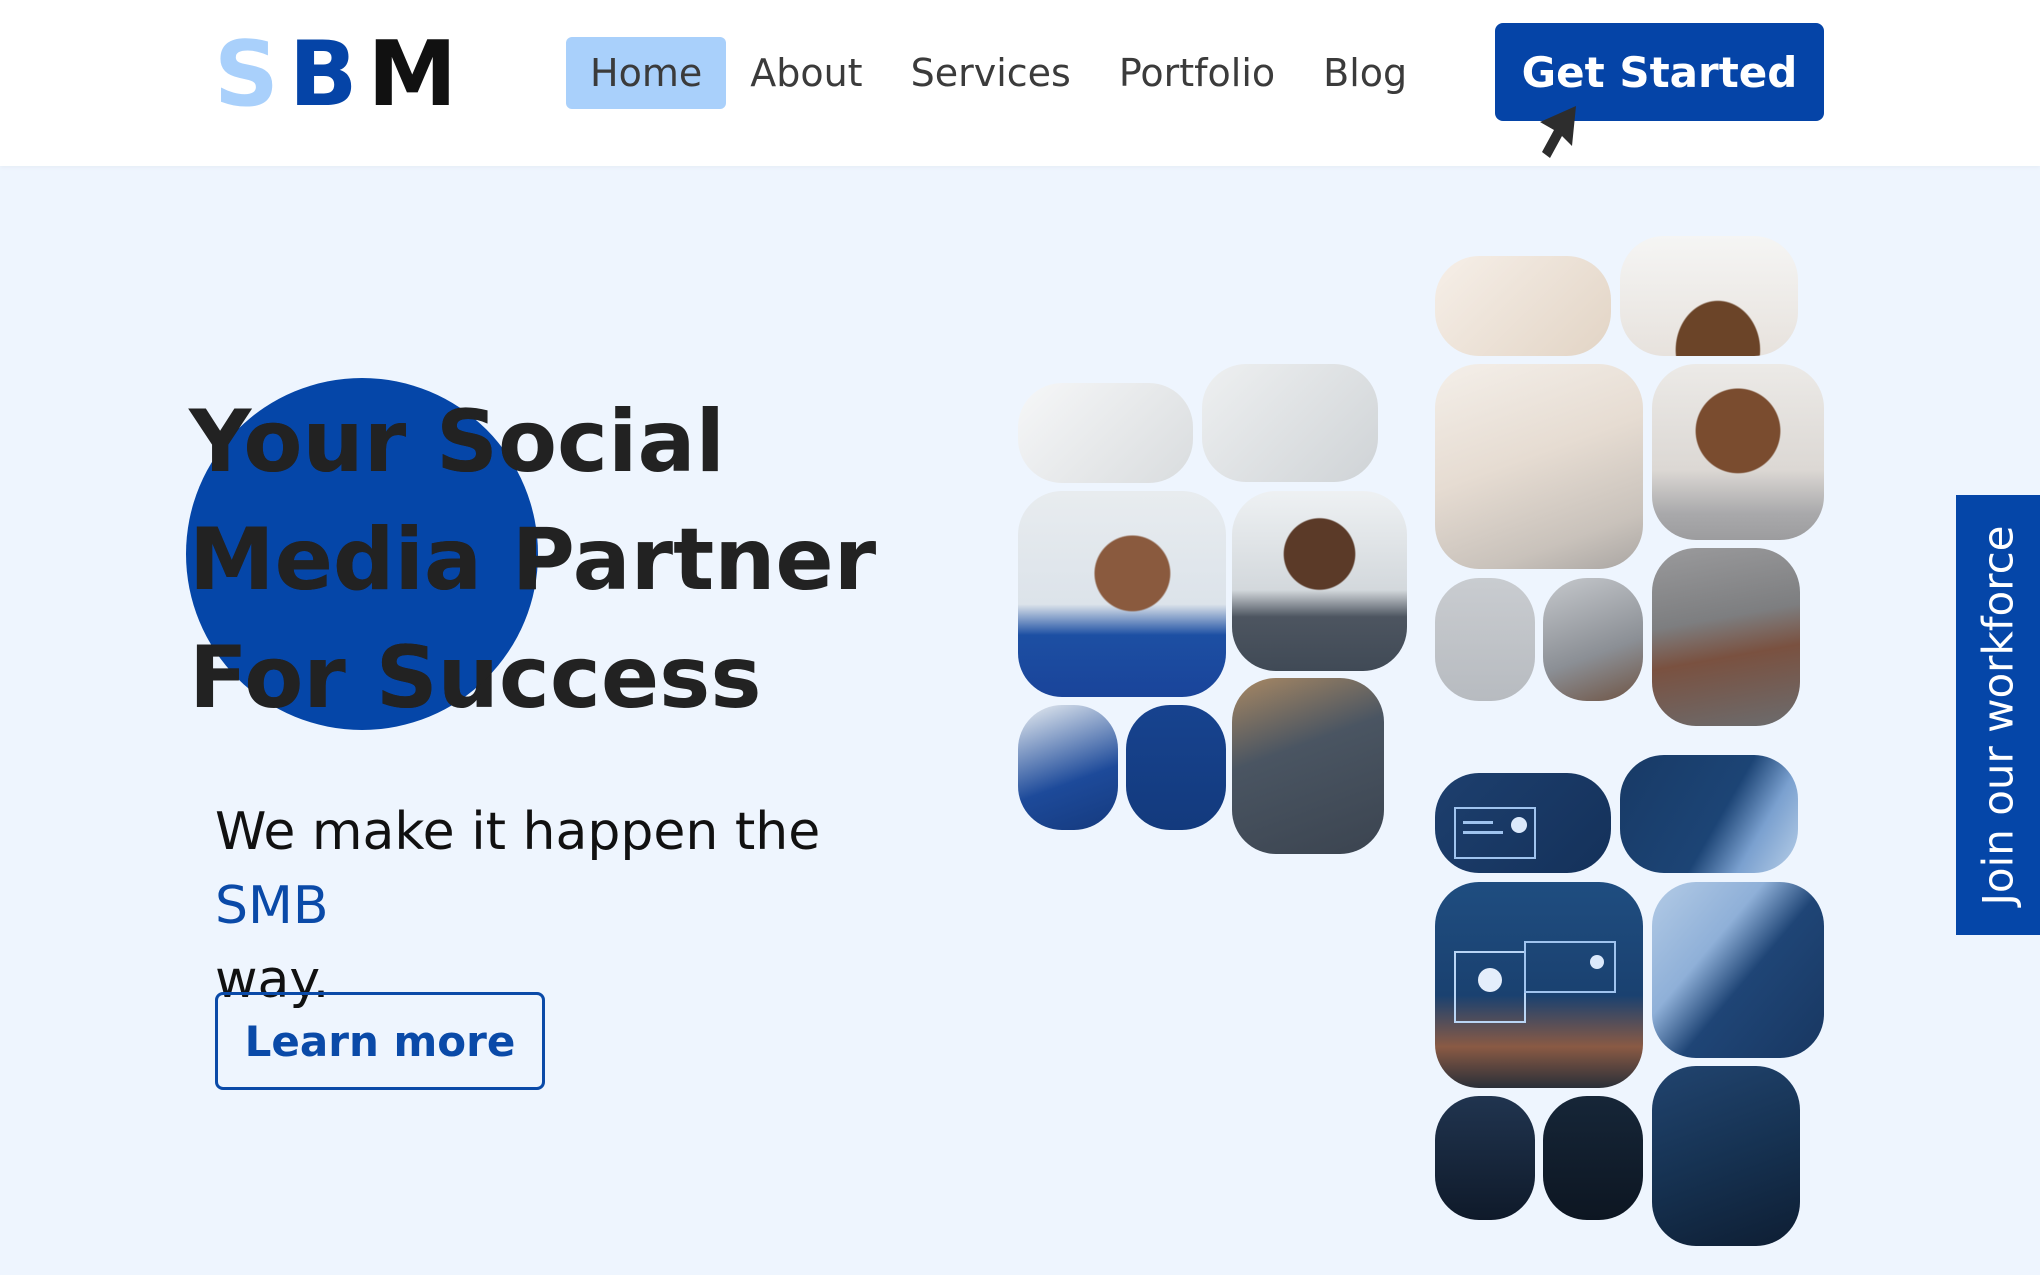  Describe the element at coordinates (251, 74) in the screenshot. I see `logo-letter-s: S` at that location.